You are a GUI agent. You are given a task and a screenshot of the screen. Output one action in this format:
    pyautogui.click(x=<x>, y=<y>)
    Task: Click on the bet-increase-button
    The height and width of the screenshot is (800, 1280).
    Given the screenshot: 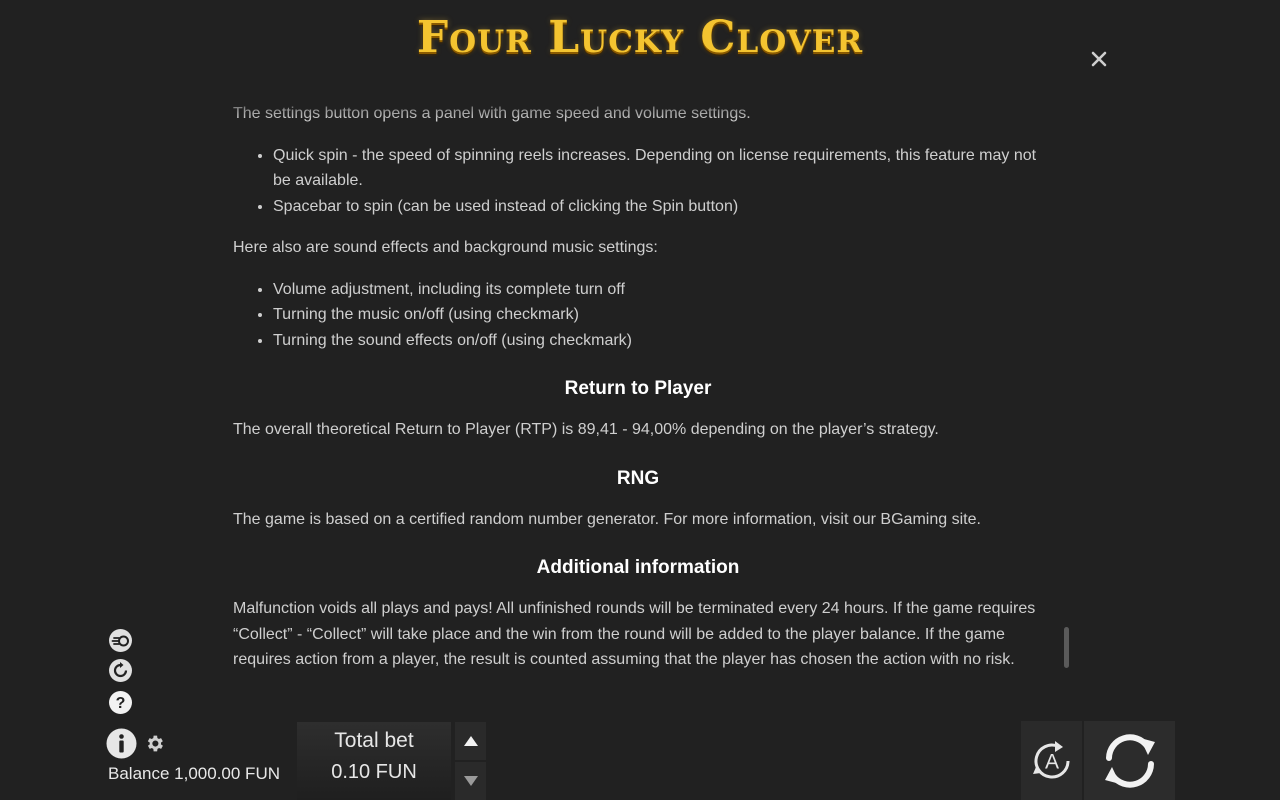 What is the action you would take?
    pyautogui.click(x=470, y=741)
    